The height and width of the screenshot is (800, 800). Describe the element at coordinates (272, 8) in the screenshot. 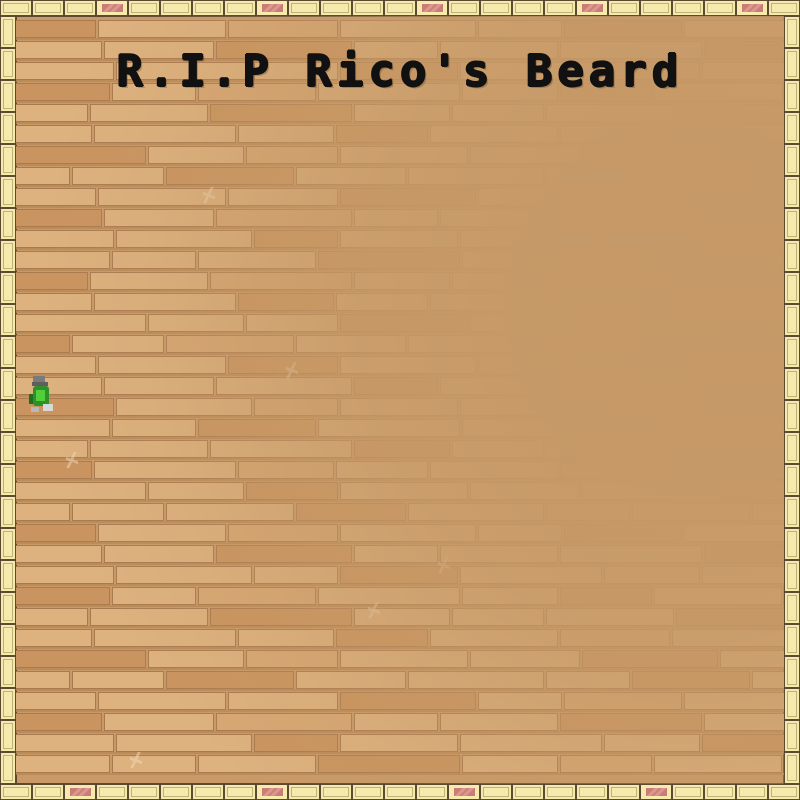

I see `pink-border-tile` at that location.